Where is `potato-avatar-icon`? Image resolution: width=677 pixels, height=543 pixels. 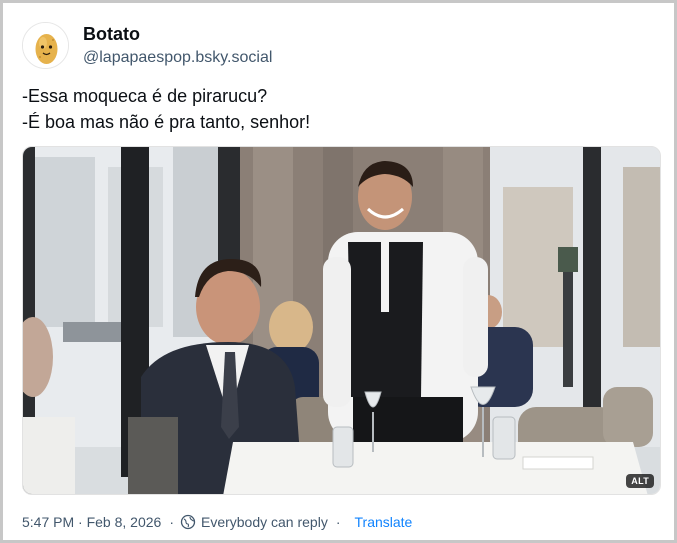
potato-avatar-icon is located at coordinates (45, 45).